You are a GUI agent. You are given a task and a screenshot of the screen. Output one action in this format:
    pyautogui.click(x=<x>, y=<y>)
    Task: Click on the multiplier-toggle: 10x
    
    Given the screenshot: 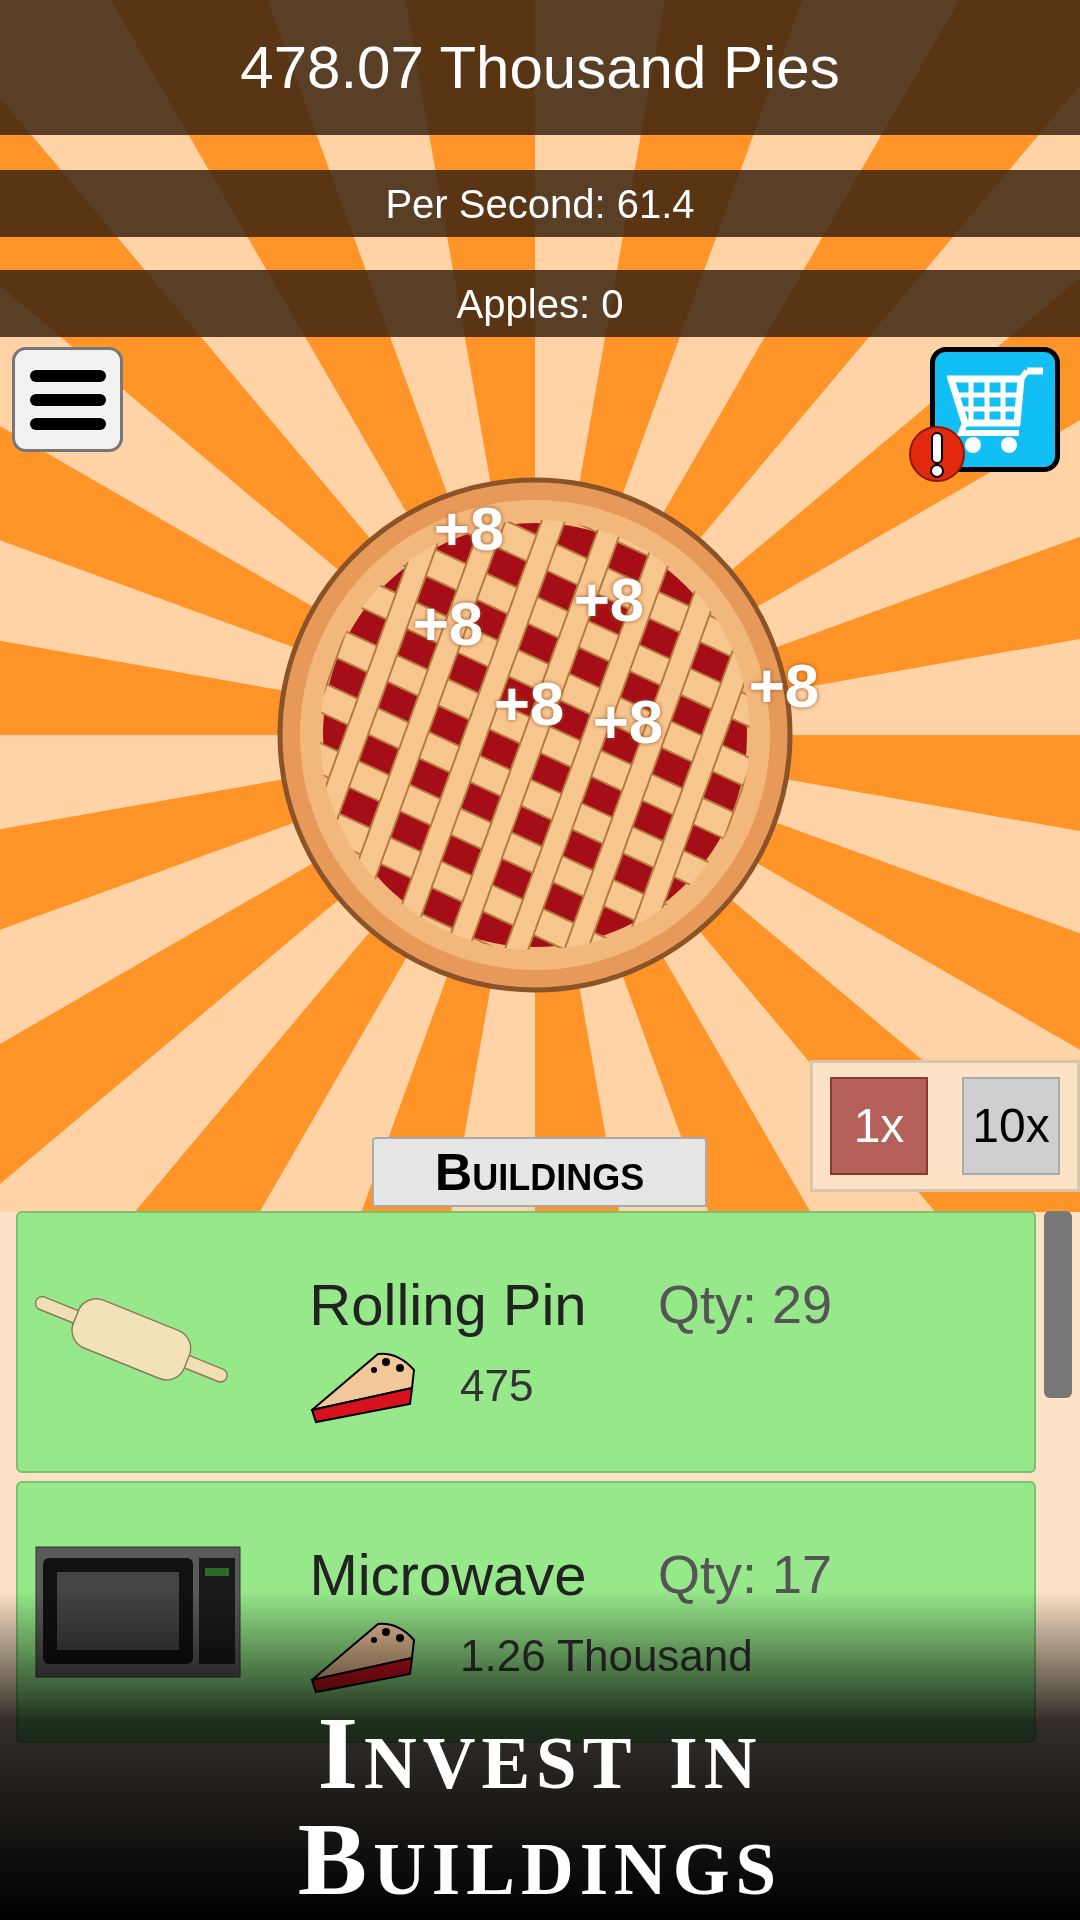 What is the action you would take?
    pyautogui.click(x=1011, y=1126)
    